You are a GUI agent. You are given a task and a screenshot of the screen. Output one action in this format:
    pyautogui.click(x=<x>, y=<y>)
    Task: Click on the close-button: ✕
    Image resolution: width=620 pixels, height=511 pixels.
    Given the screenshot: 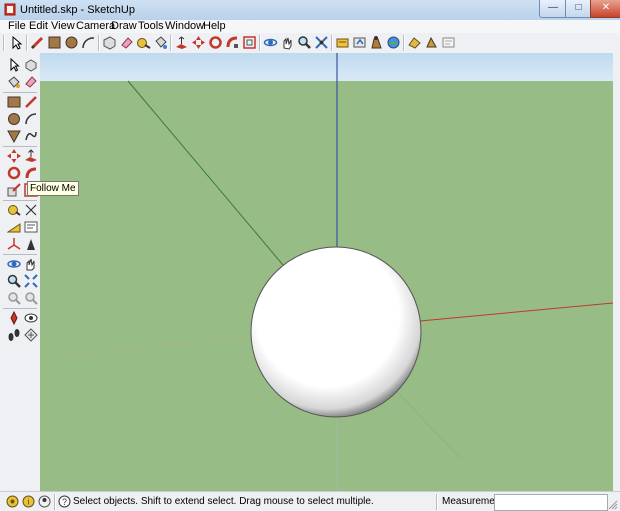 What is the action you would take?
    pyautogui.click(x=605, y=9)
    